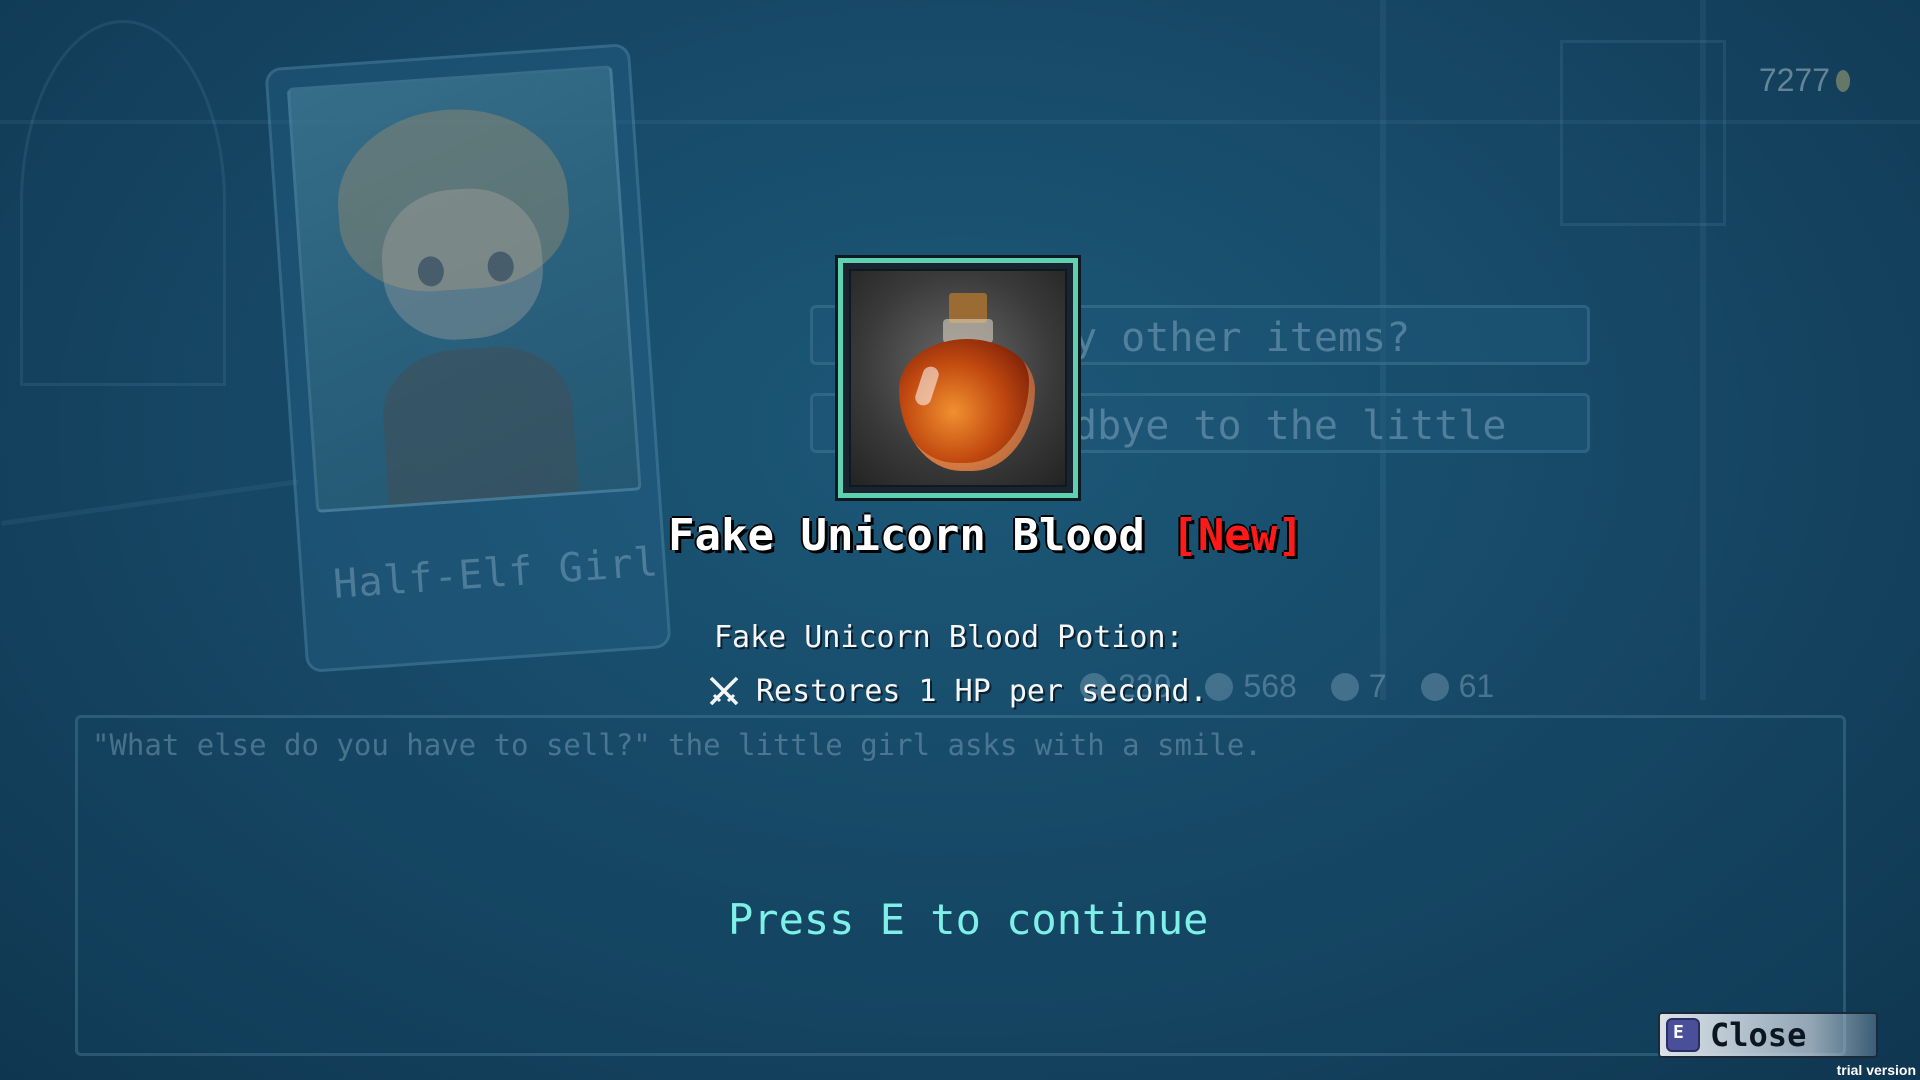  I want to click on character-portrait-card: Half-Elf Girl, so click(468, 358).